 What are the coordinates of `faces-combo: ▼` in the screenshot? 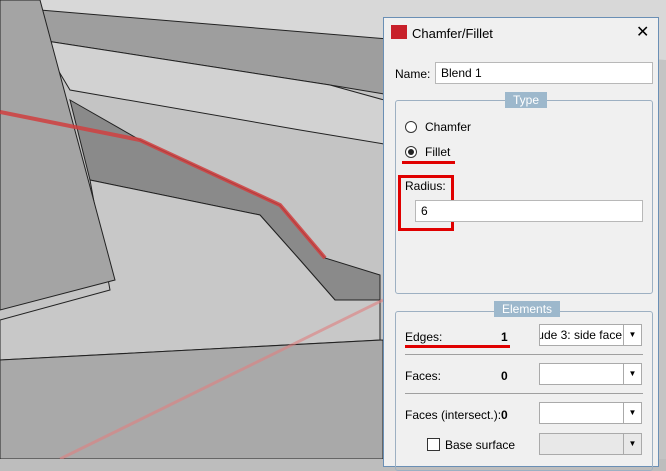 It's located at (590, 374).